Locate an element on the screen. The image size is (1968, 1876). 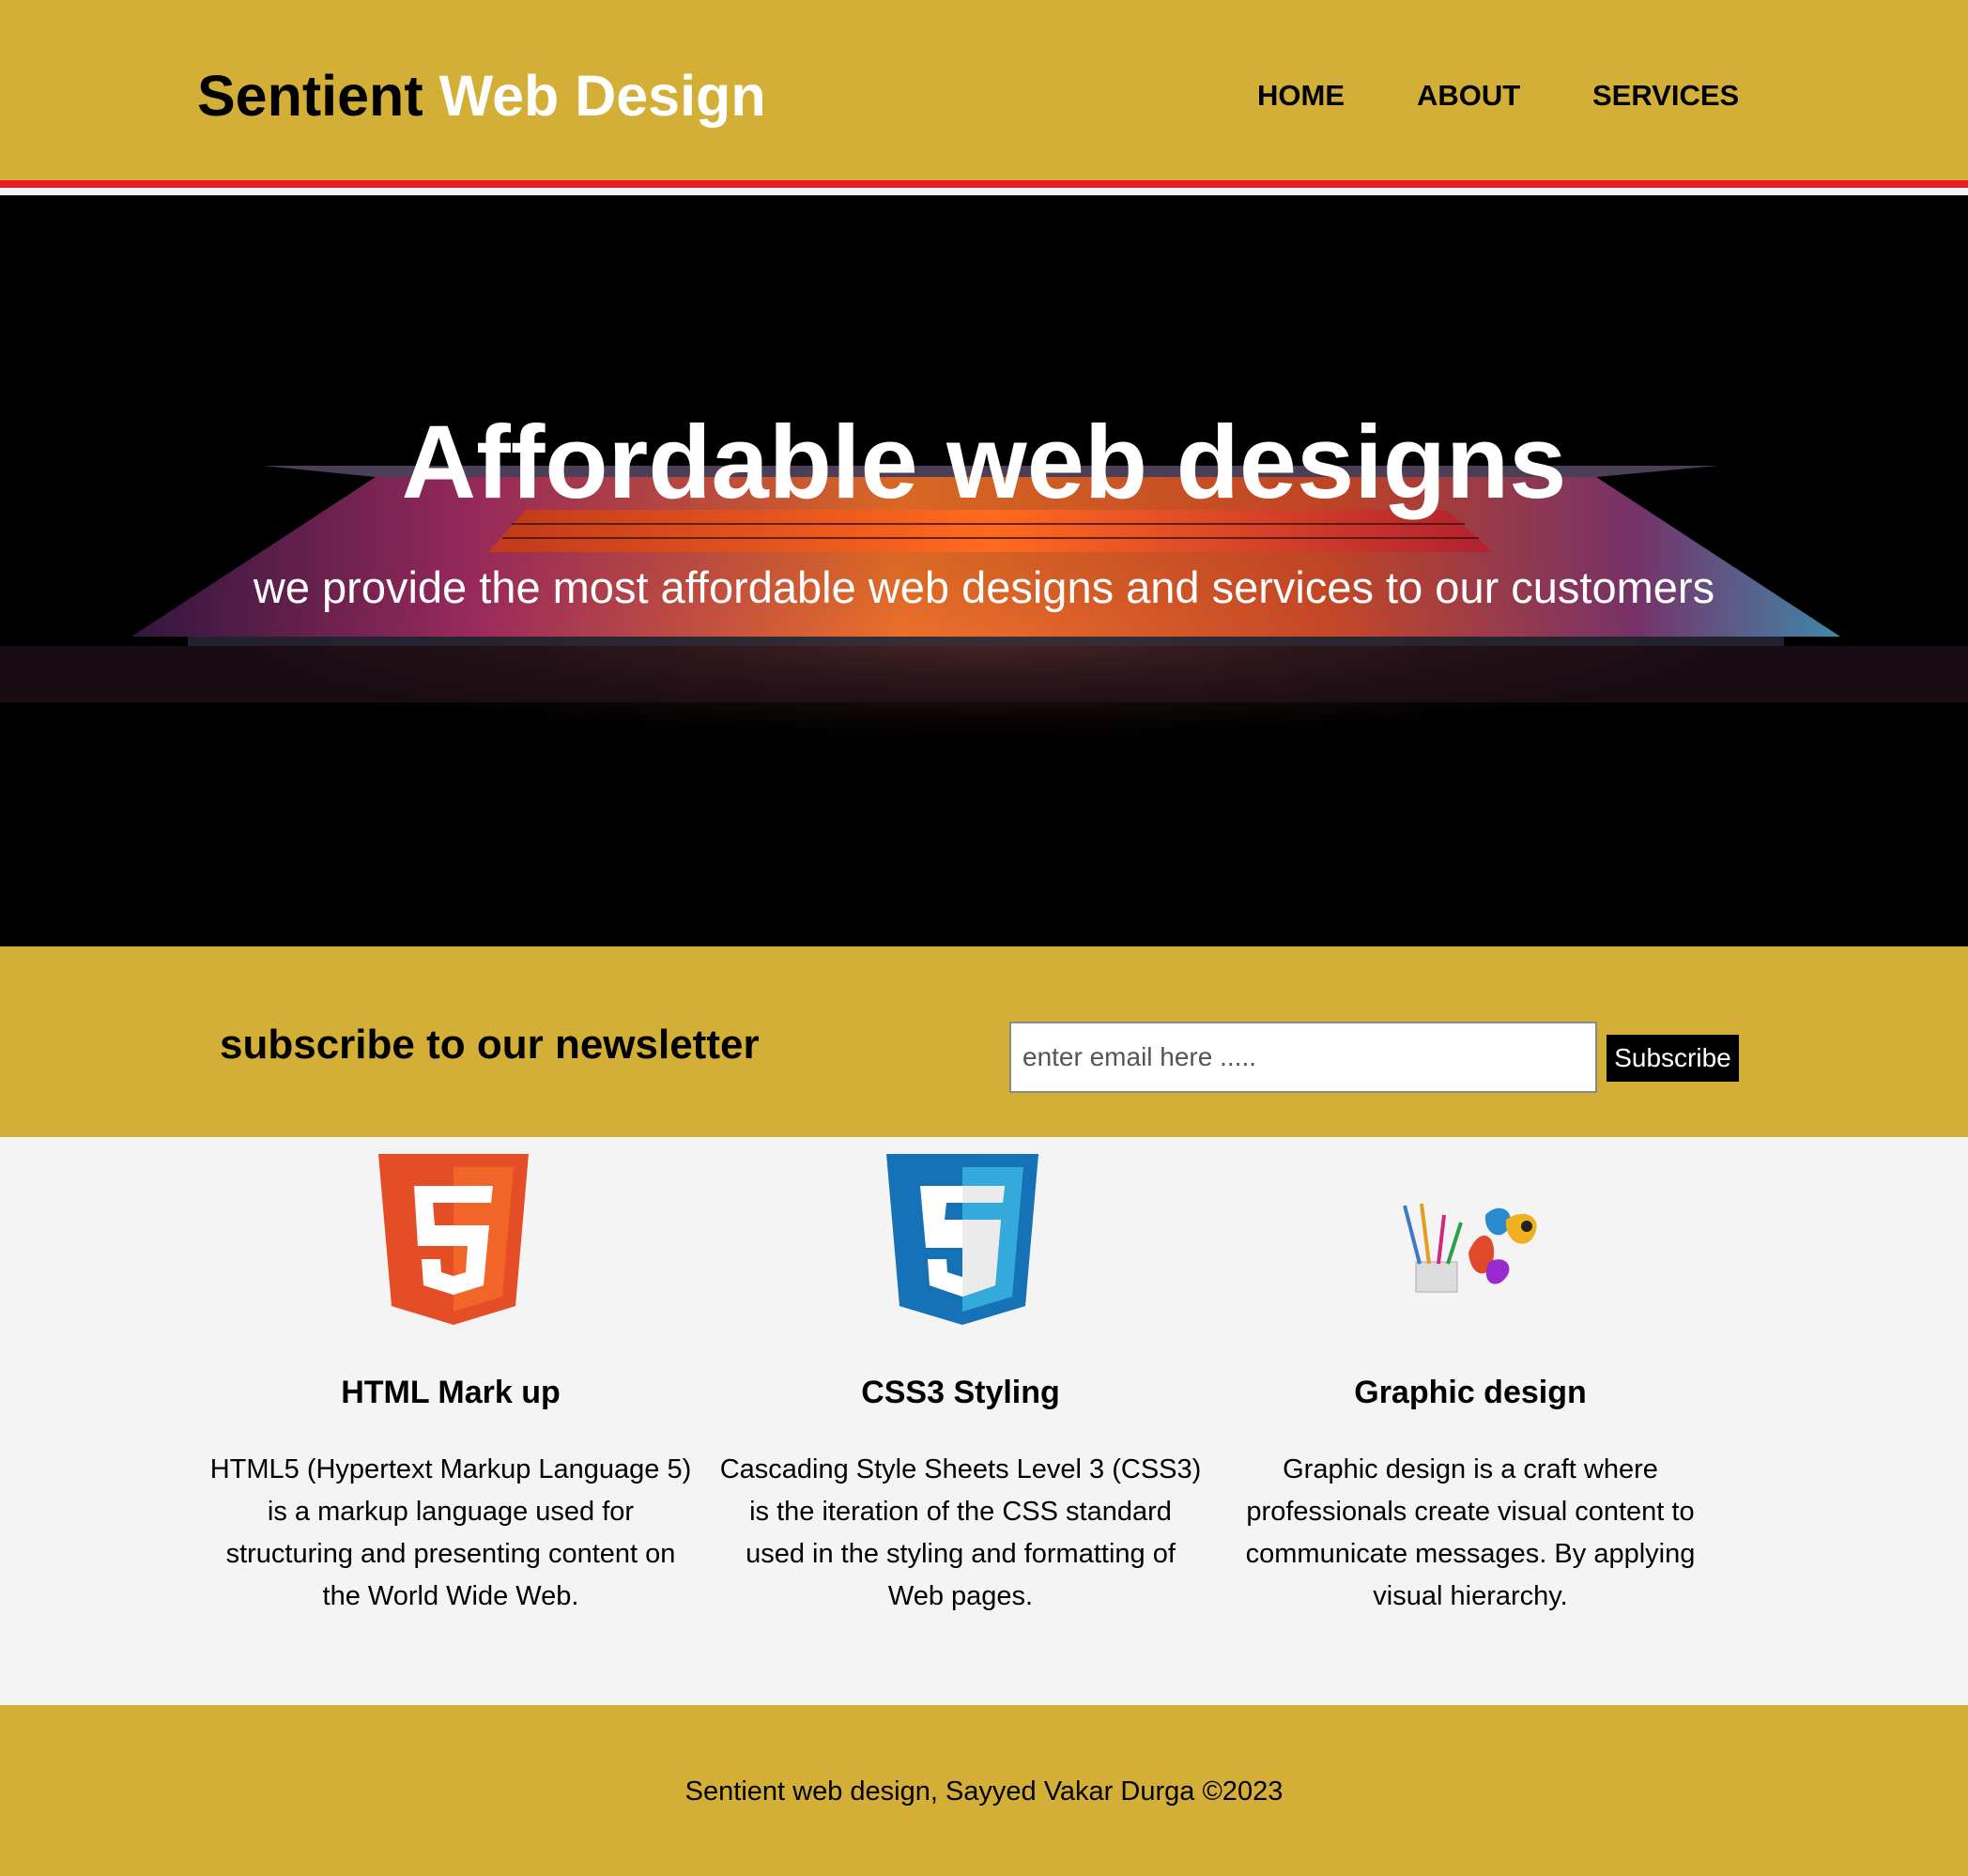
css3-logo-icon is located at coordinates (960, 1241).